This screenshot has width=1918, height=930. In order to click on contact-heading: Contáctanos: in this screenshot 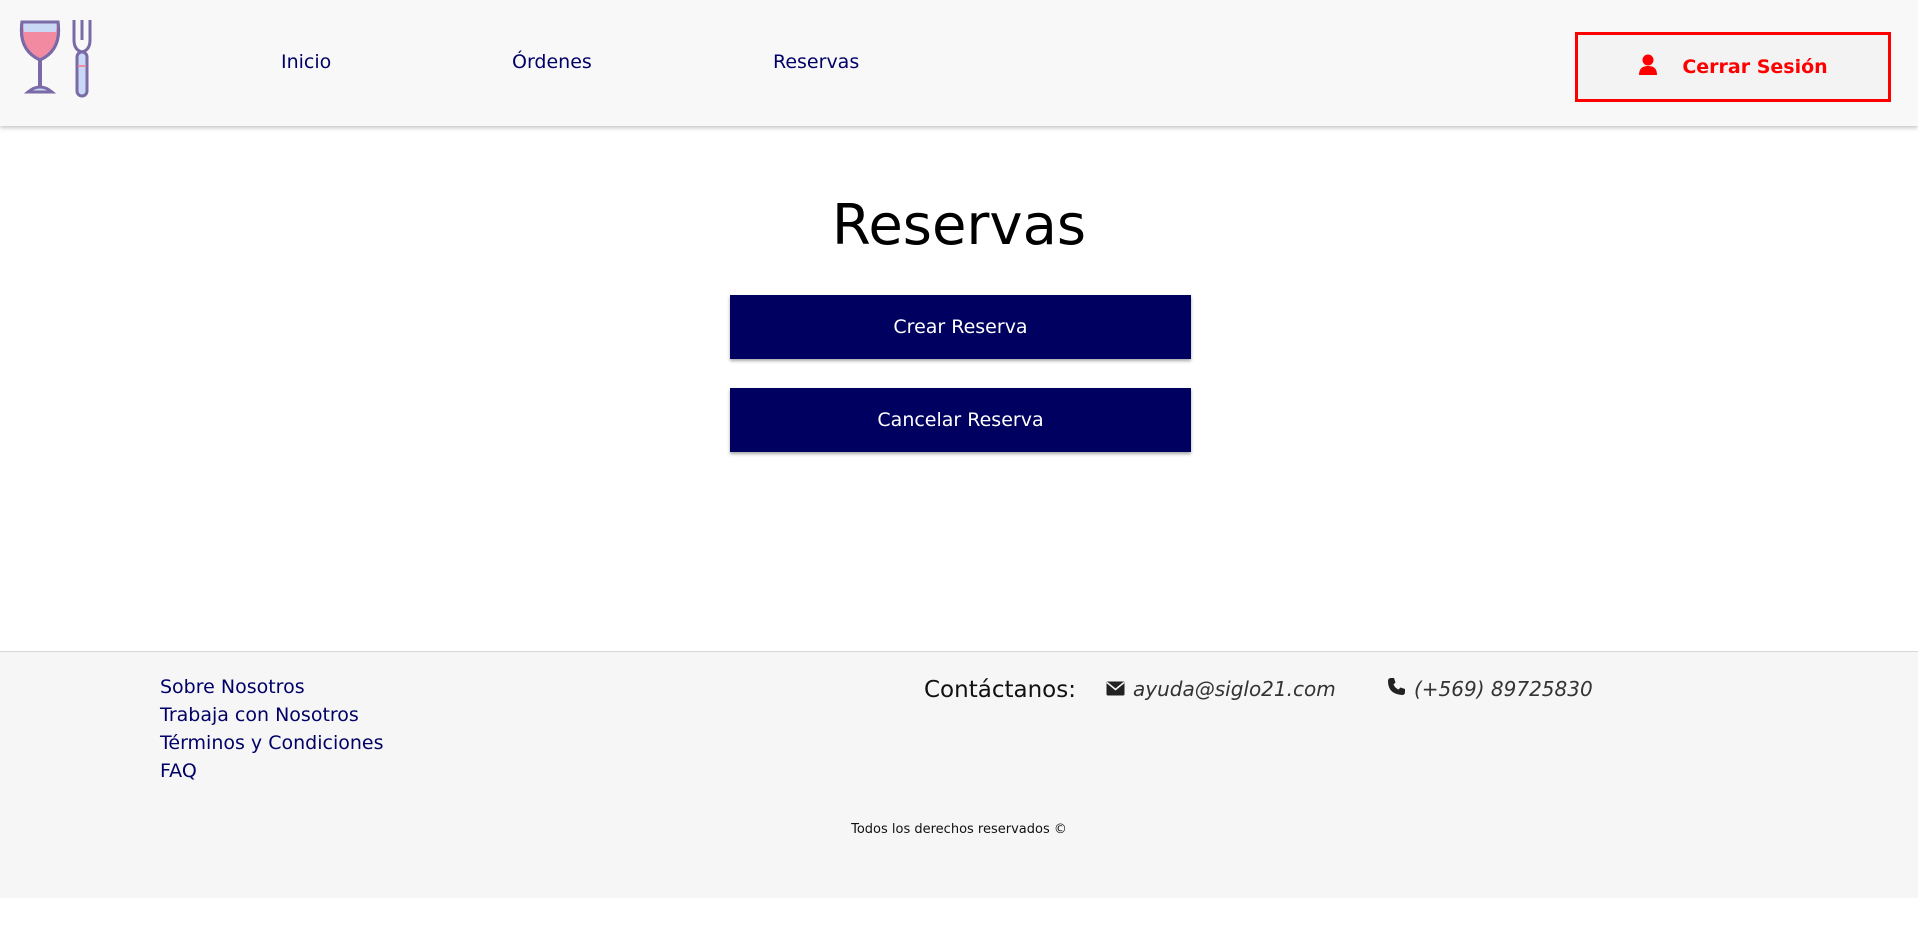, I will do `click(1000, 690)`.